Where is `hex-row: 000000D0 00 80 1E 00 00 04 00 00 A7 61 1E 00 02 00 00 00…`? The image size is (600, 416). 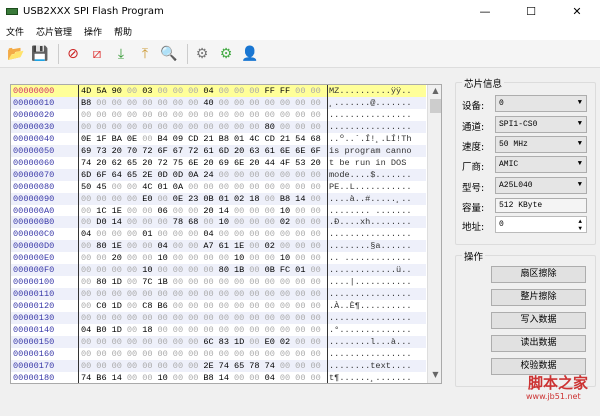
hex-row: 000000D0 00 80 1E 00 00 04 00 00 A7 61 1E 00 02 00 00 00… is located at coordinates (218, 246).